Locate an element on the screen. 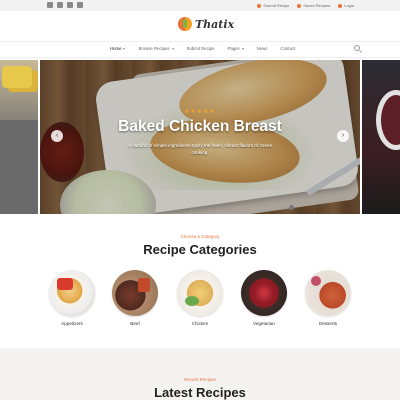 The height and width of the screenshot is (400, 400). categories-subtitle: Choose a Category is located at coordinates (200, 236).